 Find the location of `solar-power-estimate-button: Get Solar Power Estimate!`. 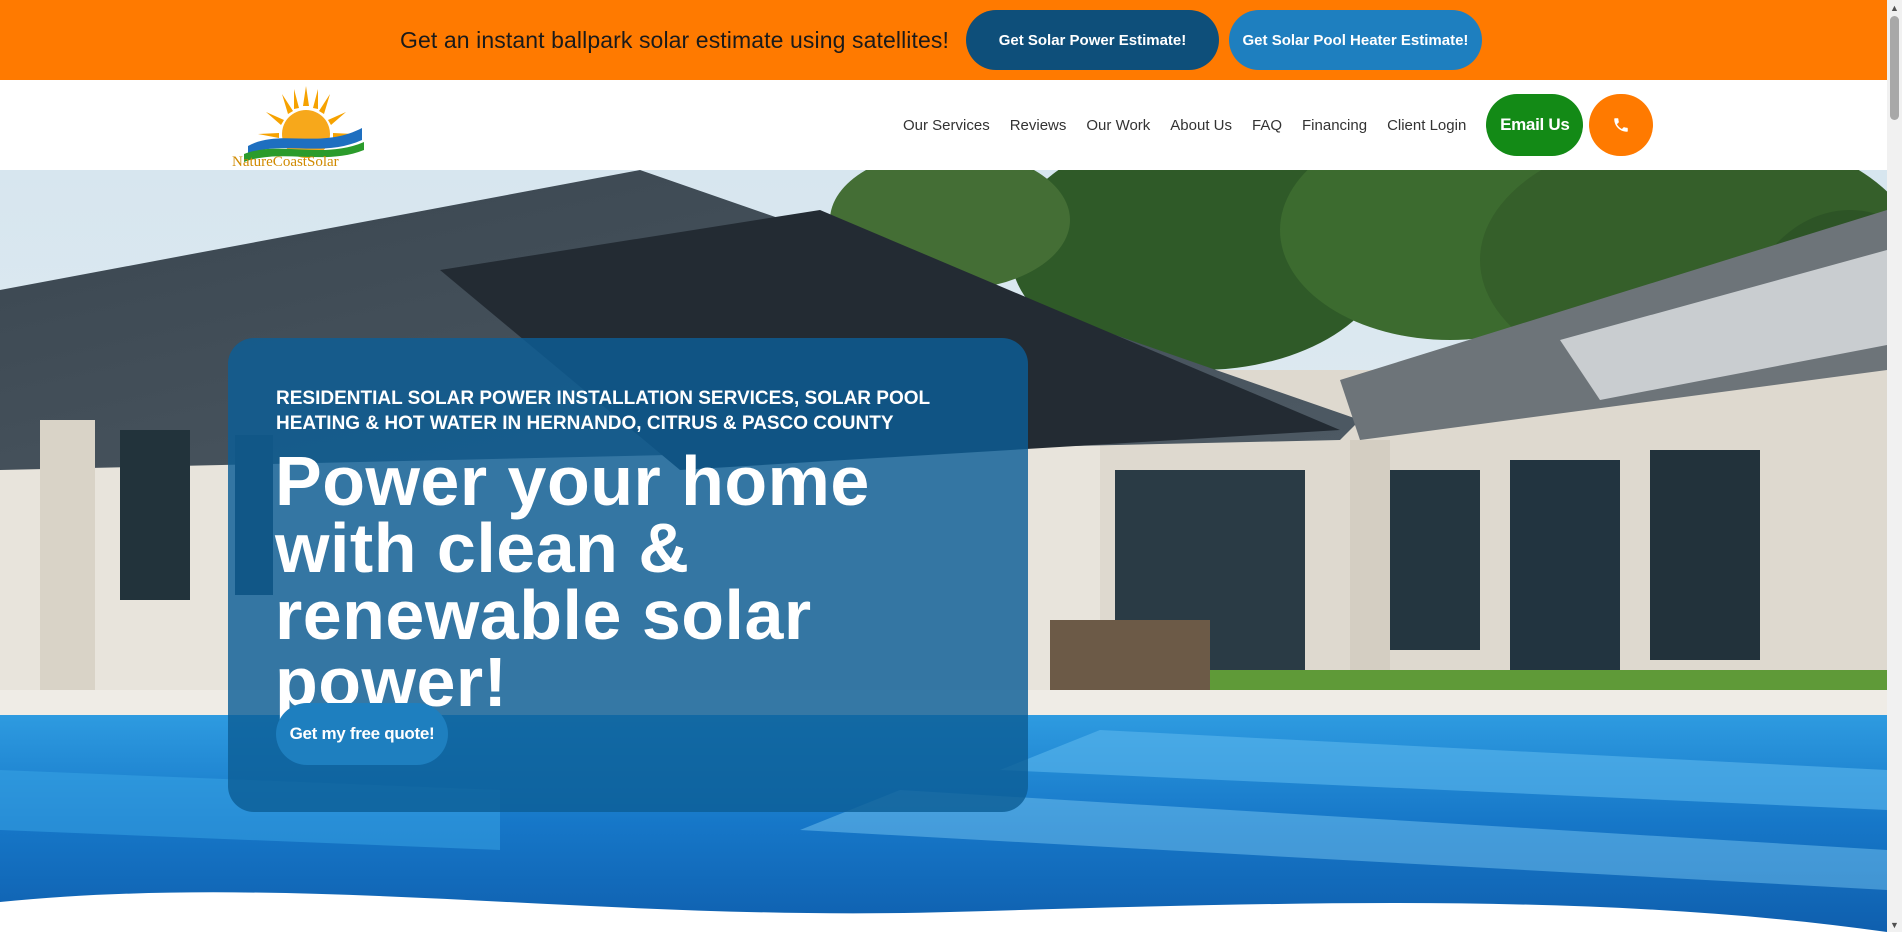

solar-power-estimate-button: Get Solar Power Estimate! is located at coordinates (1092, 40).